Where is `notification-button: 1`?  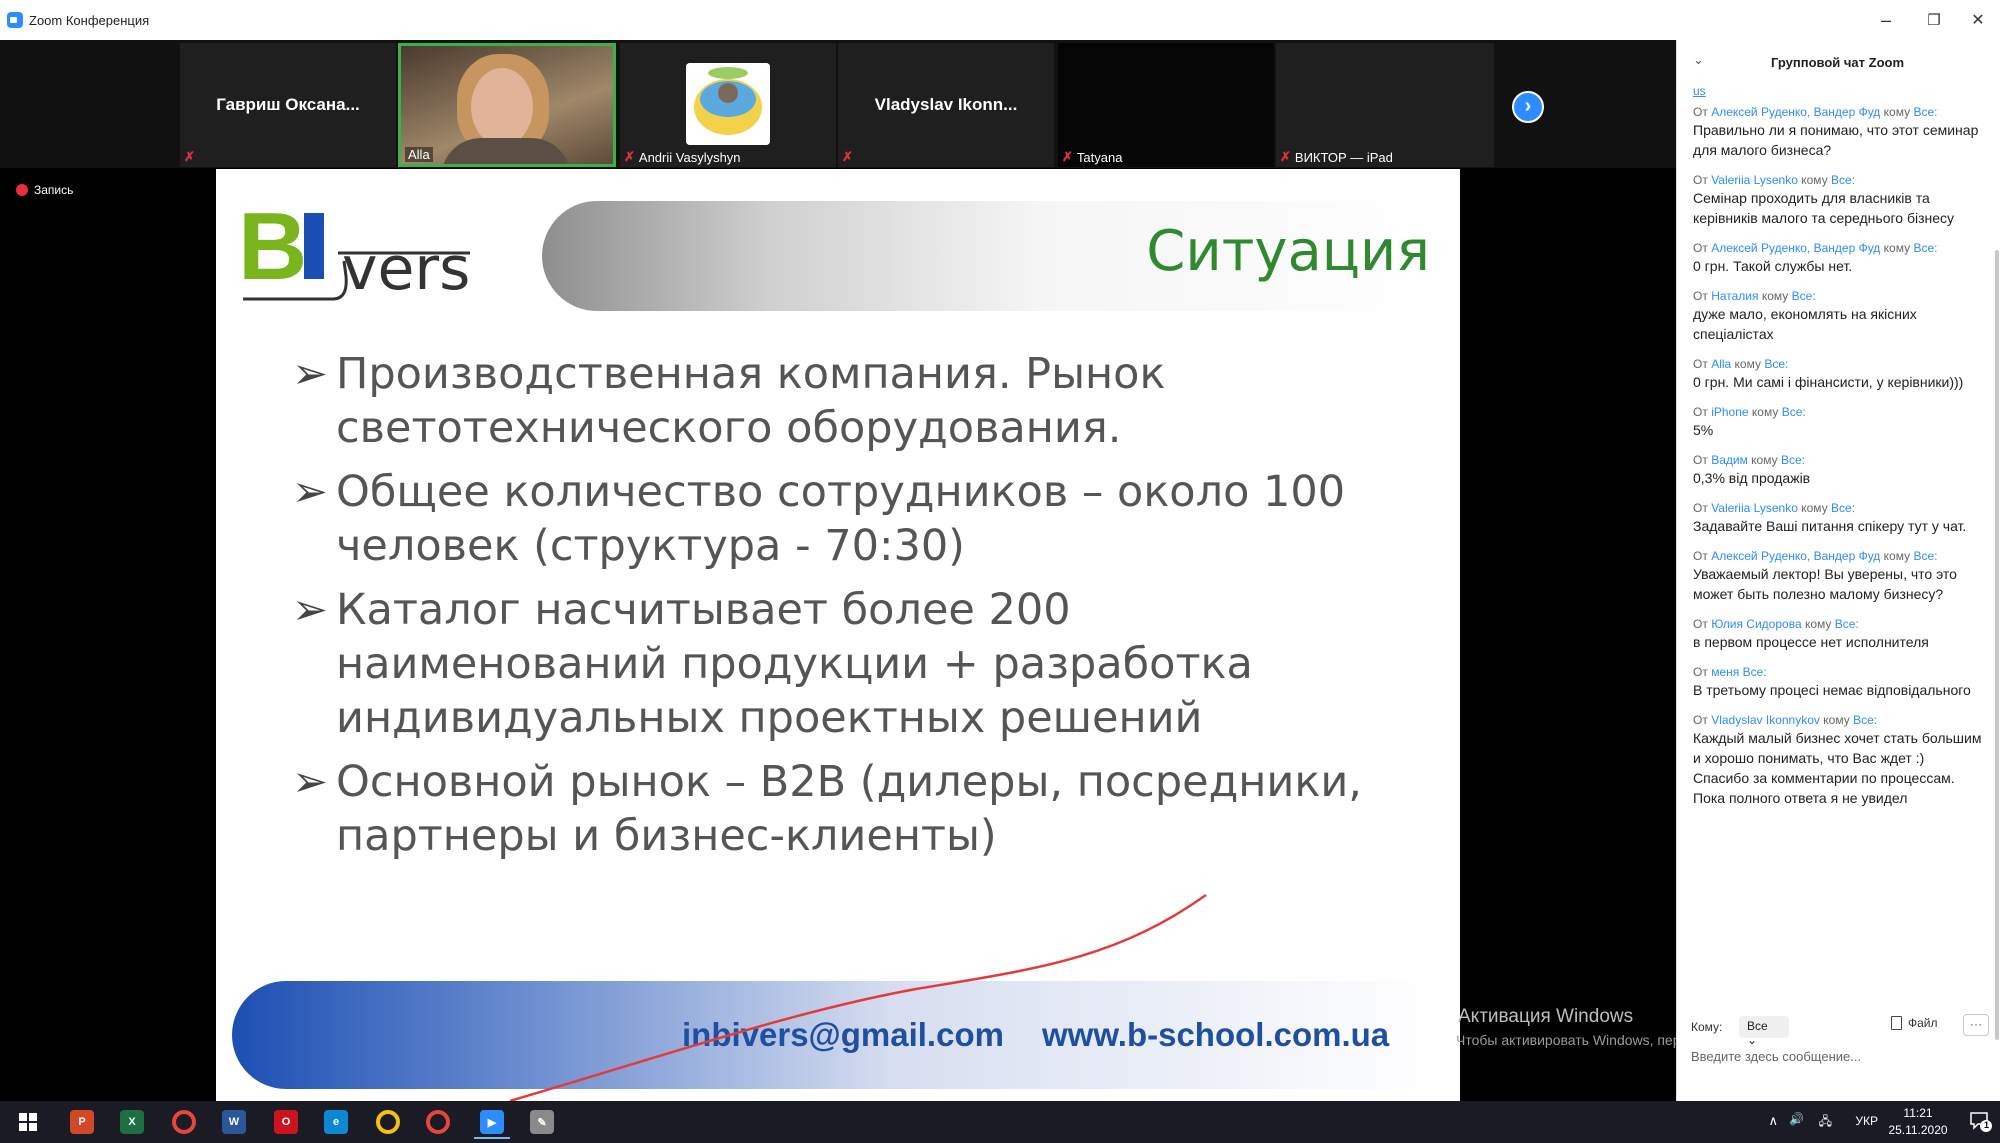 notification-button: 1 is located at coordinates (1980, 1121).